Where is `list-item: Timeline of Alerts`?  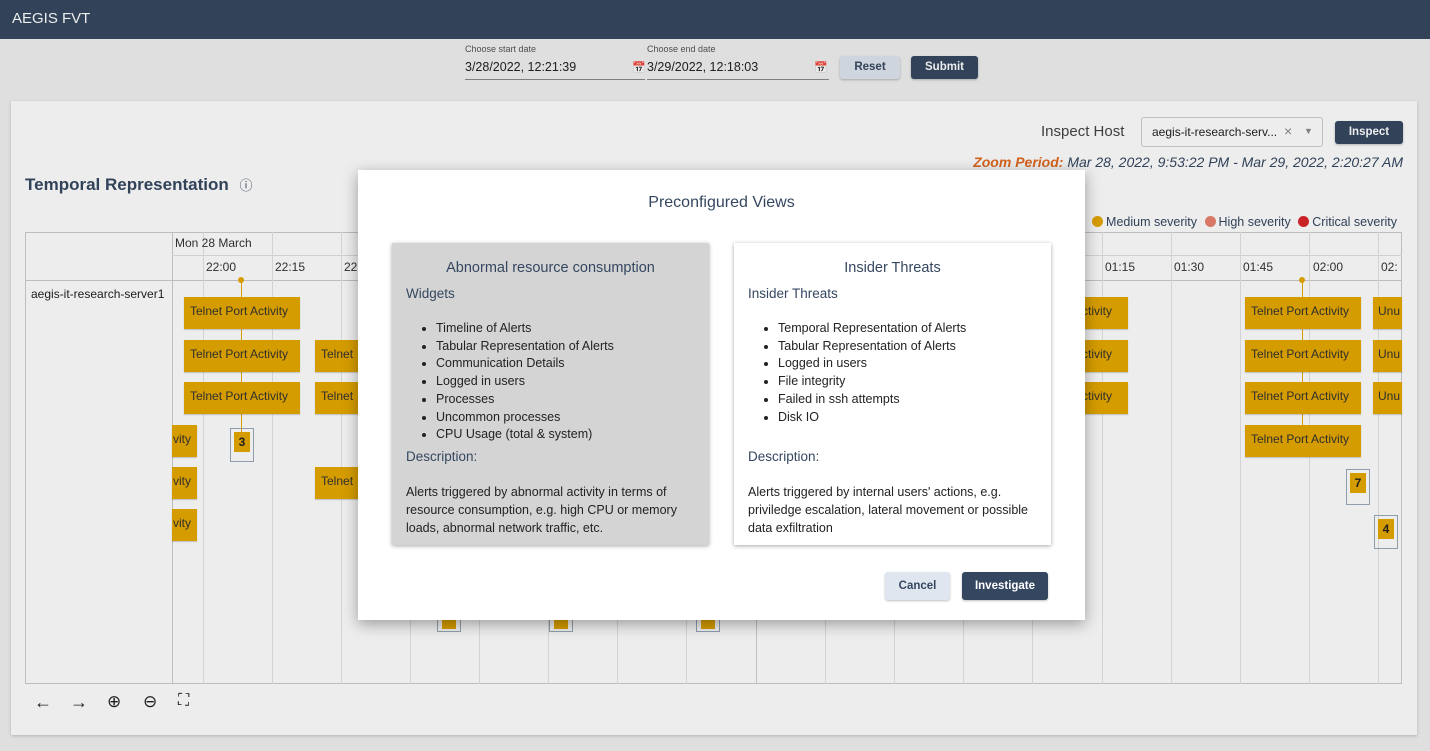
list-item: Timeline of Alerts is located at coordinates (525, 329).